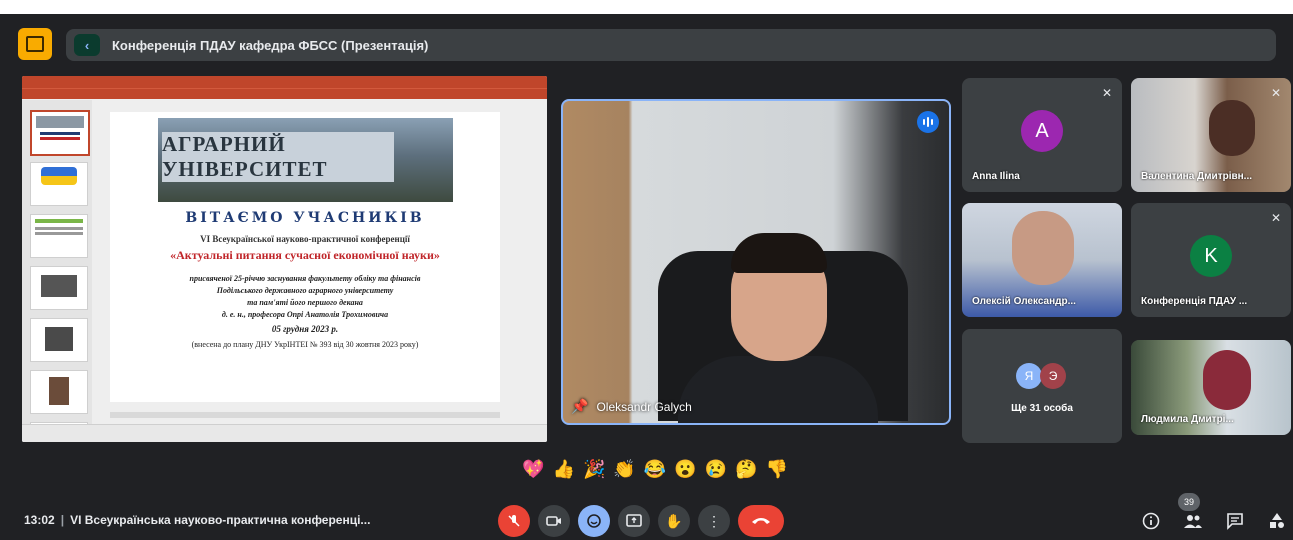 The image size is (1293, 540). Describe the element at coordinates (624, 469) in the screenshot. I see `clap-reaction-icon: 👏` at that location.